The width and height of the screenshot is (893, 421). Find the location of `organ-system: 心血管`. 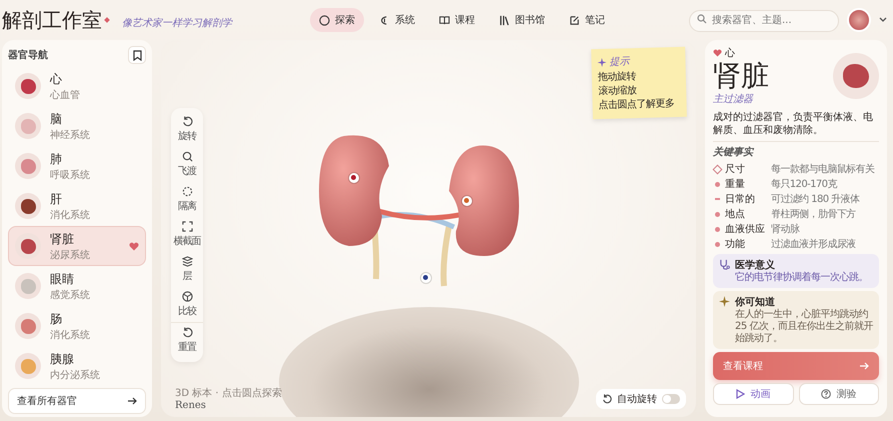

organ-system: 心血管 is located at coordinates (65, 95).